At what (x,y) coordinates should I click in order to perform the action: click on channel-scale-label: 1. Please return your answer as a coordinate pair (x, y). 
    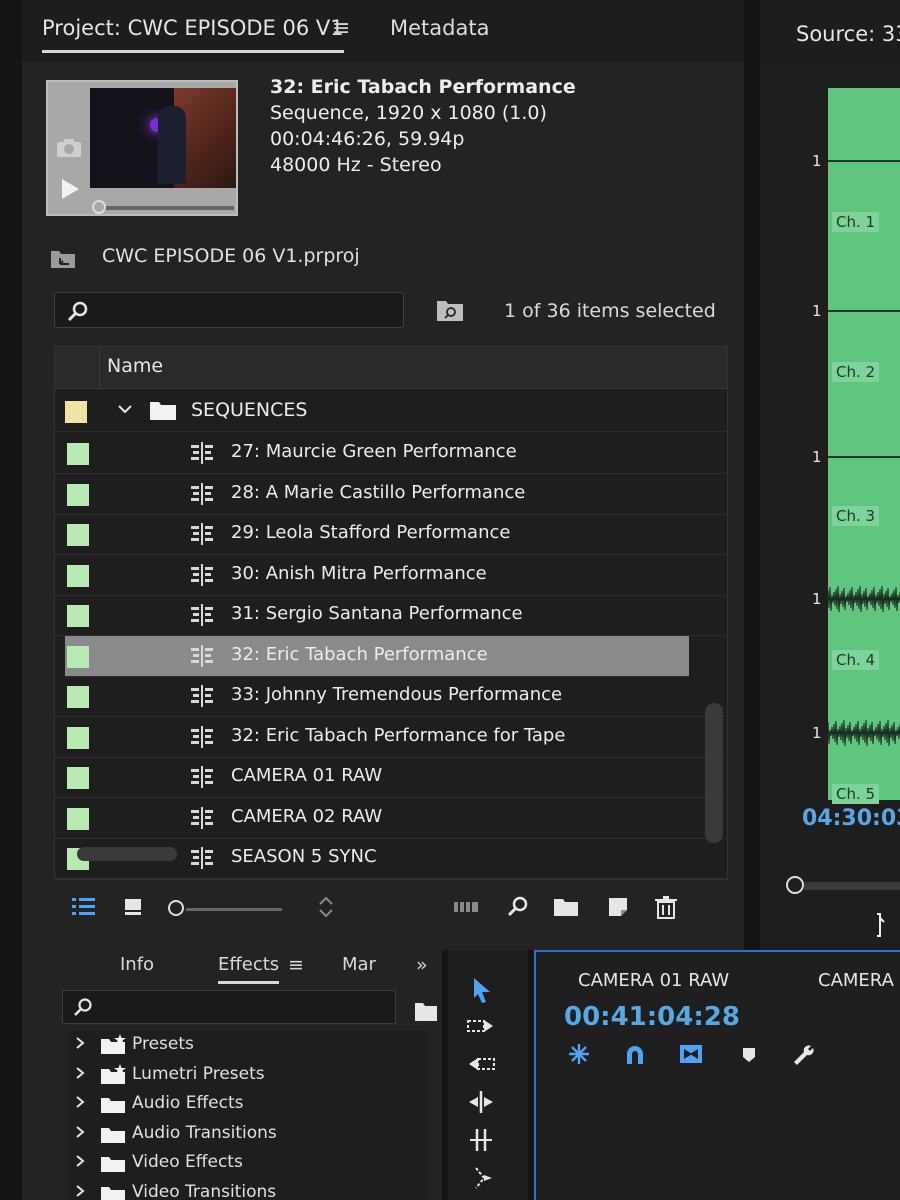
    Looking at the image, I should click on (817, 457).